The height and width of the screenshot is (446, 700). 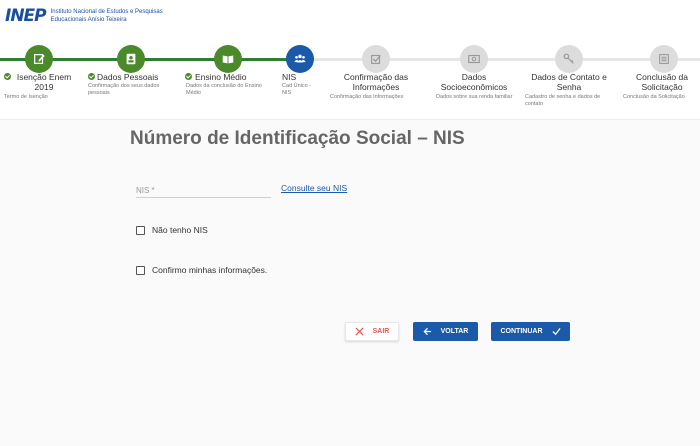 What do you see at coordinates (209, 270) in the screenshot?
I see `confirm-checkbox-label: Confirmo minhas informações.` at bounding box center [209, 270].